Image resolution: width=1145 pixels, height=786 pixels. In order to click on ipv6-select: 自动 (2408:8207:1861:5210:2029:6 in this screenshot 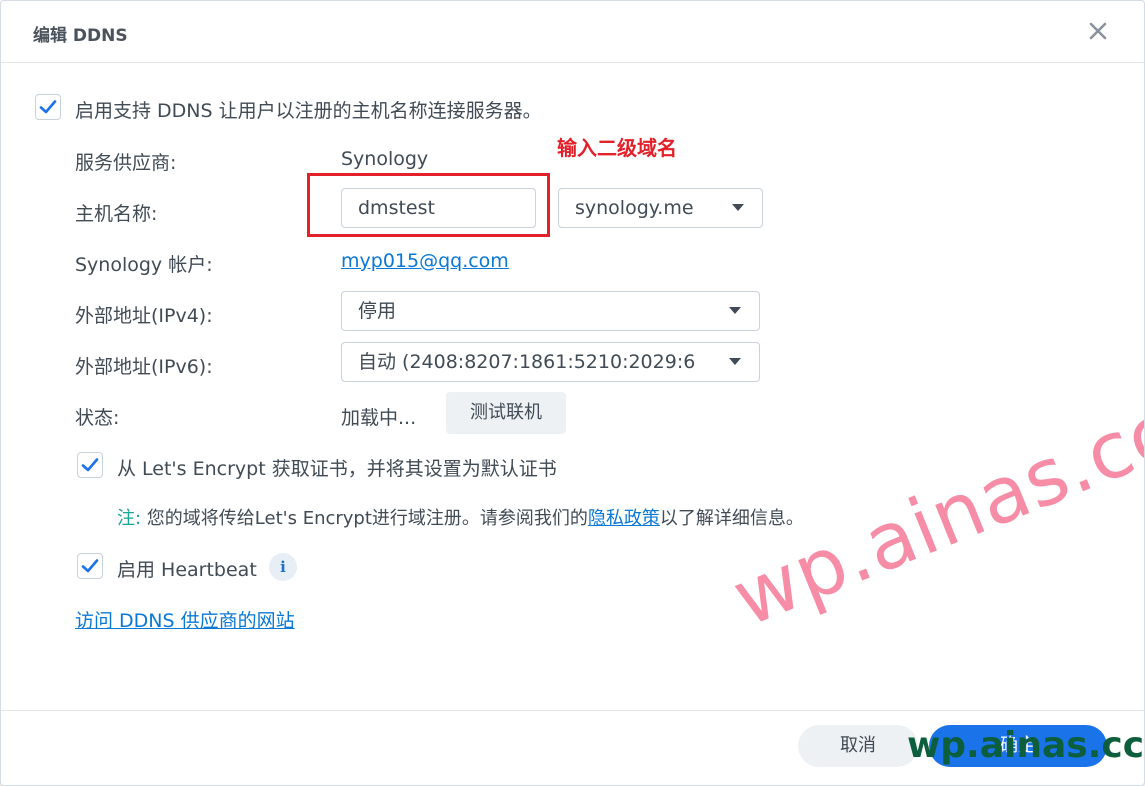, I will do `click(550, 362)`.